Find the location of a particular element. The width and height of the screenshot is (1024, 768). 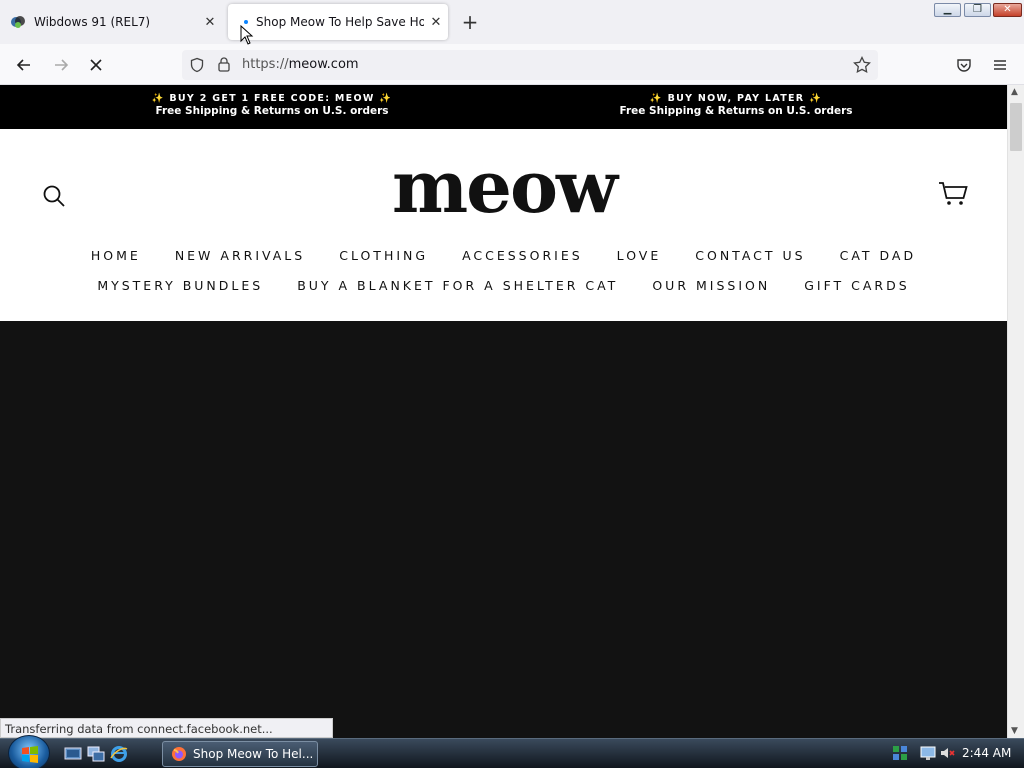

monitor-tray-icon is located at coordinates (928, 753).